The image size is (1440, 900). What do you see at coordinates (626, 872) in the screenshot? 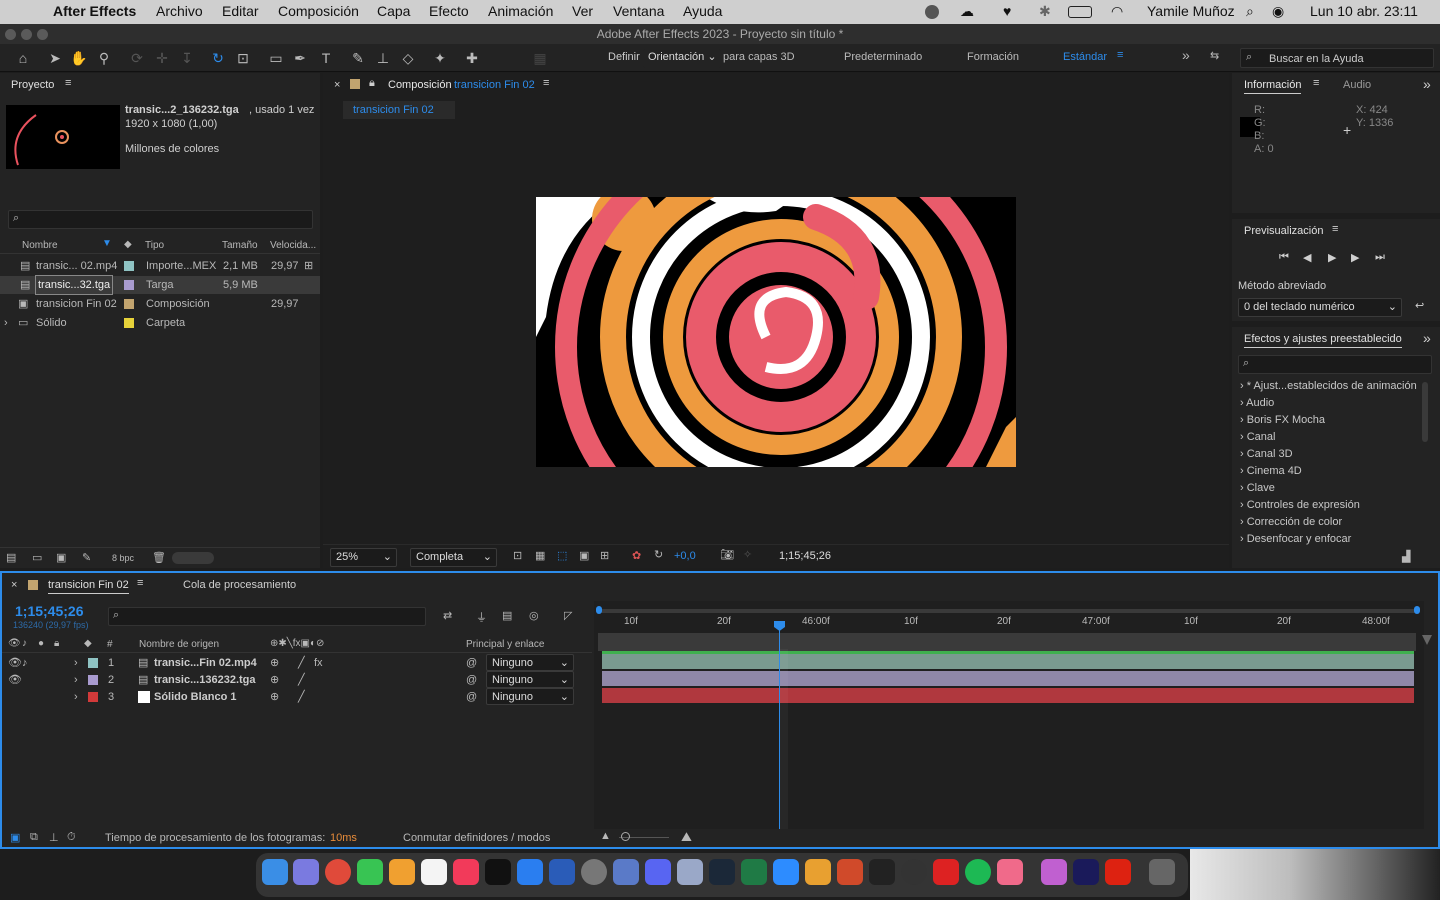
I see `quicktime-icon` at bounding box center [626, 872].